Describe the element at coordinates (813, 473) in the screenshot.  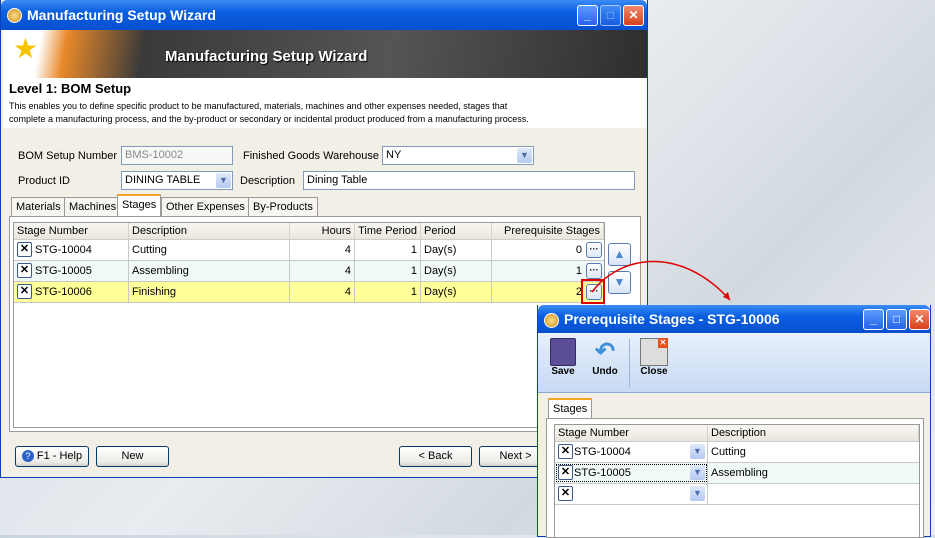
I see `description-cell: Assembling` at that location.